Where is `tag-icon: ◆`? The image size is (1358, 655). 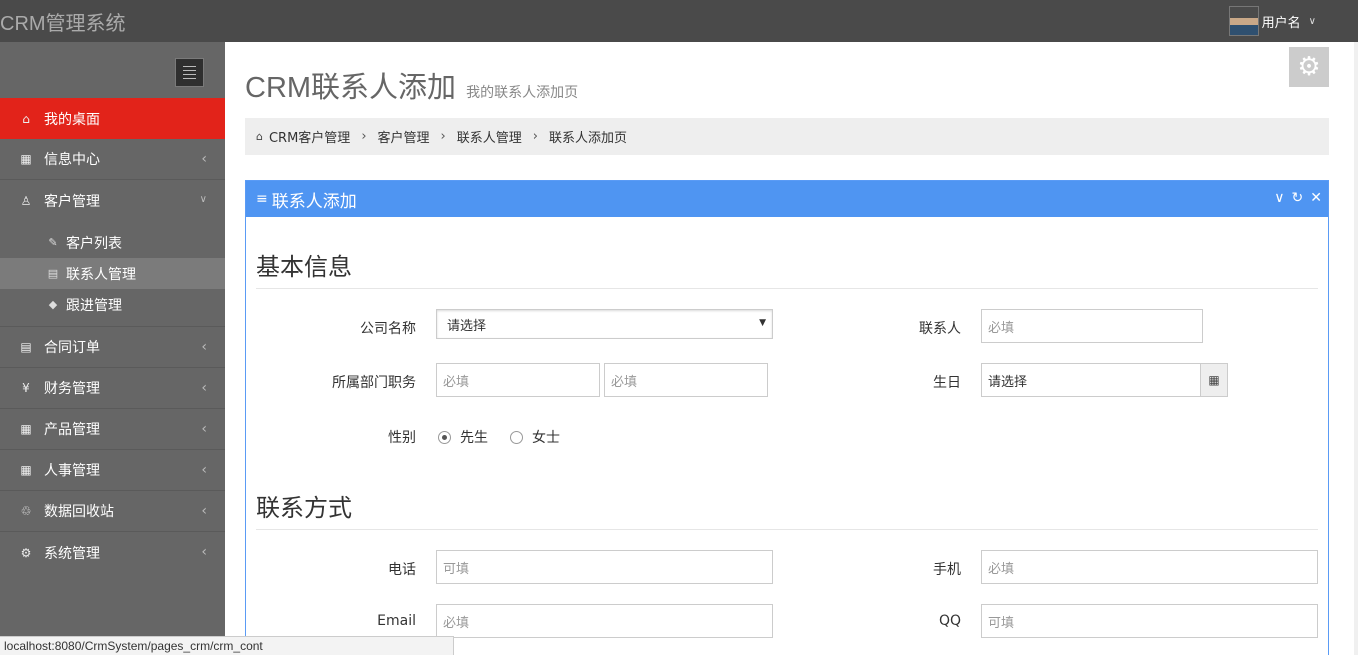 tag-icon: ◆ is located at coordinates (53, 304).